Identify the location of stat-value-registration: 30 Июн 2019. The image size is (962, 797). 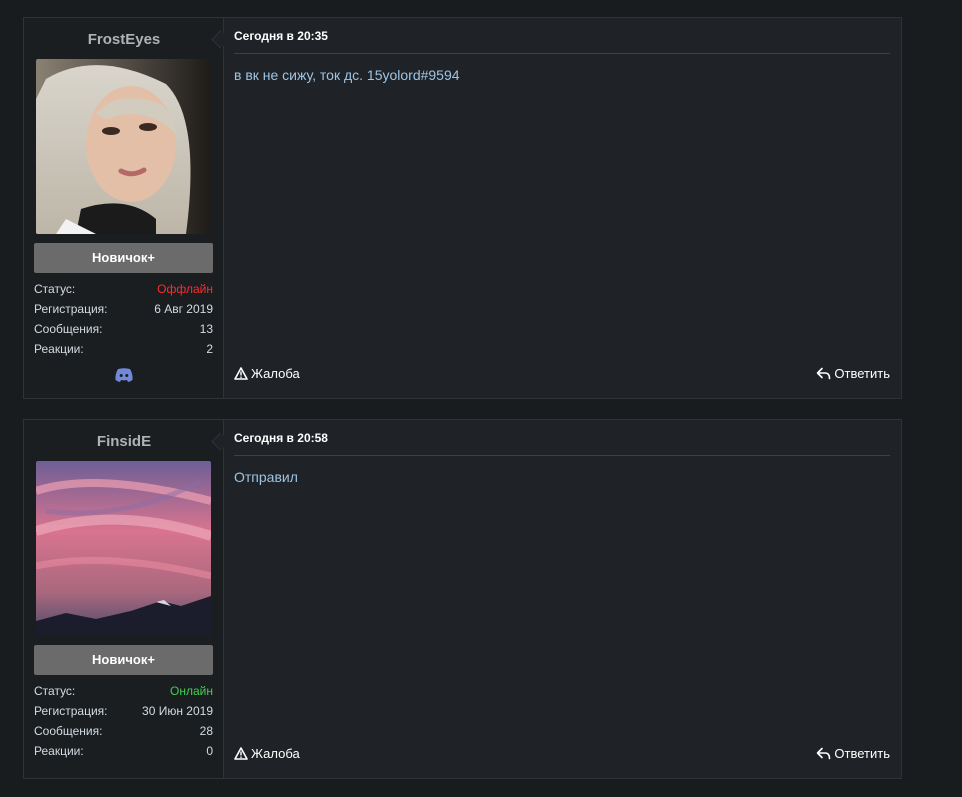
(177, 711).